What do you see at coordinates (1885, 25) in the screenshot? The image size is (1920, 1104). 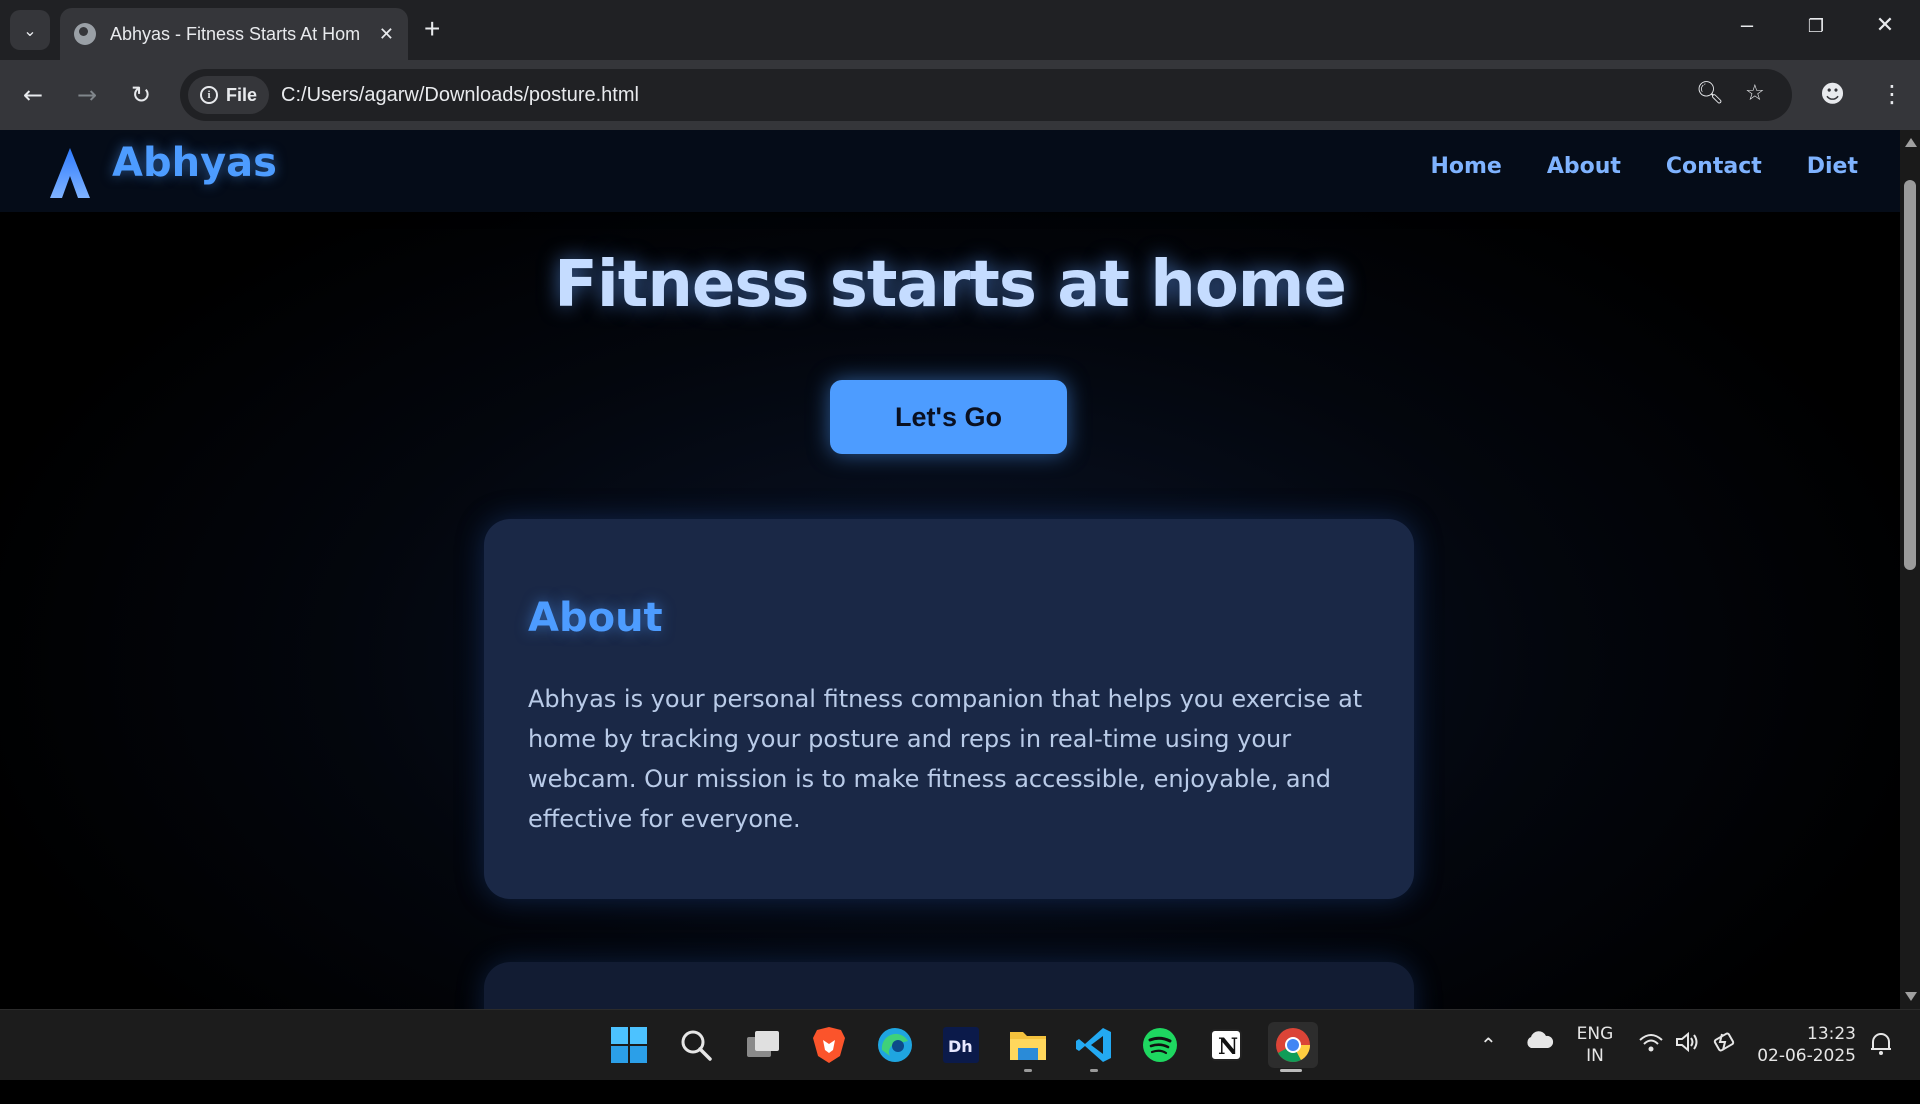 I see `close-window-button: ✕` at bounding box center [1885, 25].